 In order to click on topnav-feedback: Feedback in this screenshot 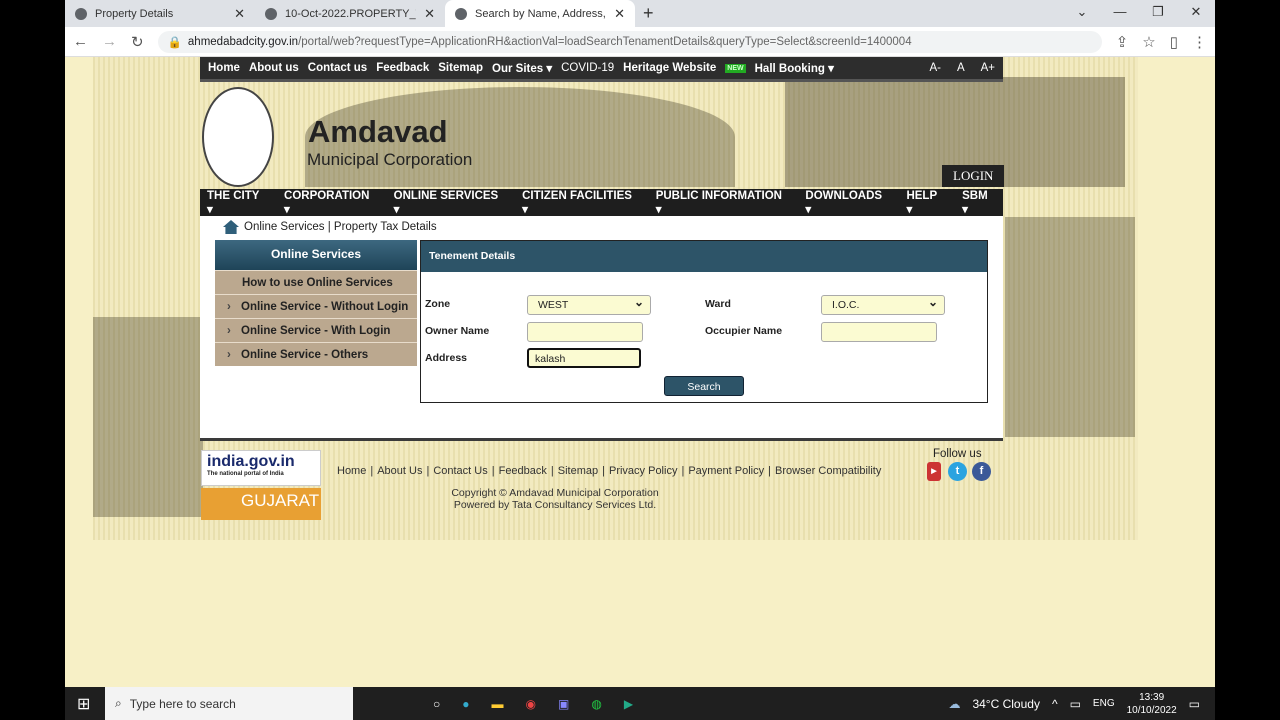, I will do `click(402, 68)`.